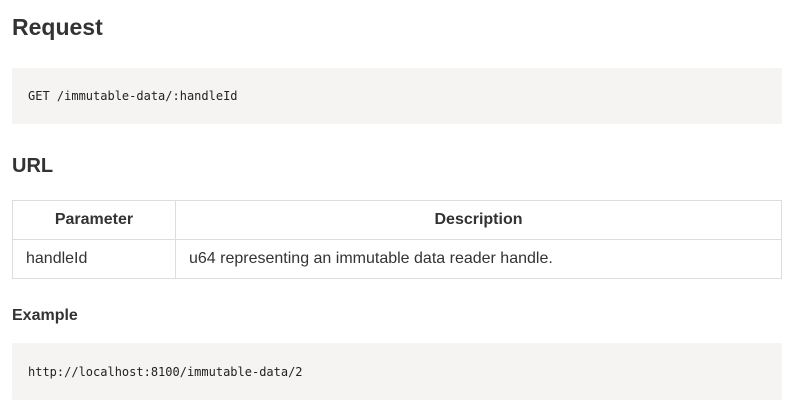 Image resolution: width=802 pixels, height=413 pixels. I want to click on column-header-description: Description, so click(478, 220).